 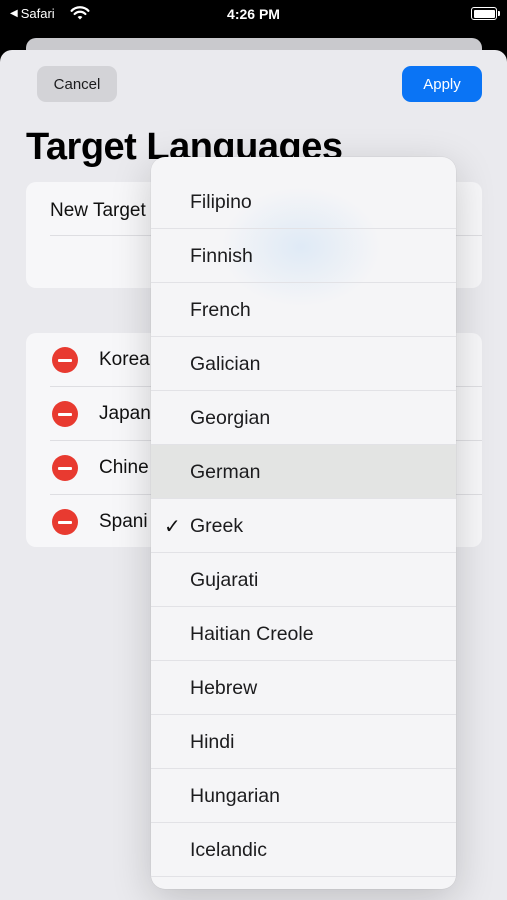 What do you see at coordinates (220, 310) in the screenshot?
I see `menu-item-label: French` at bounding box center [220, 310].